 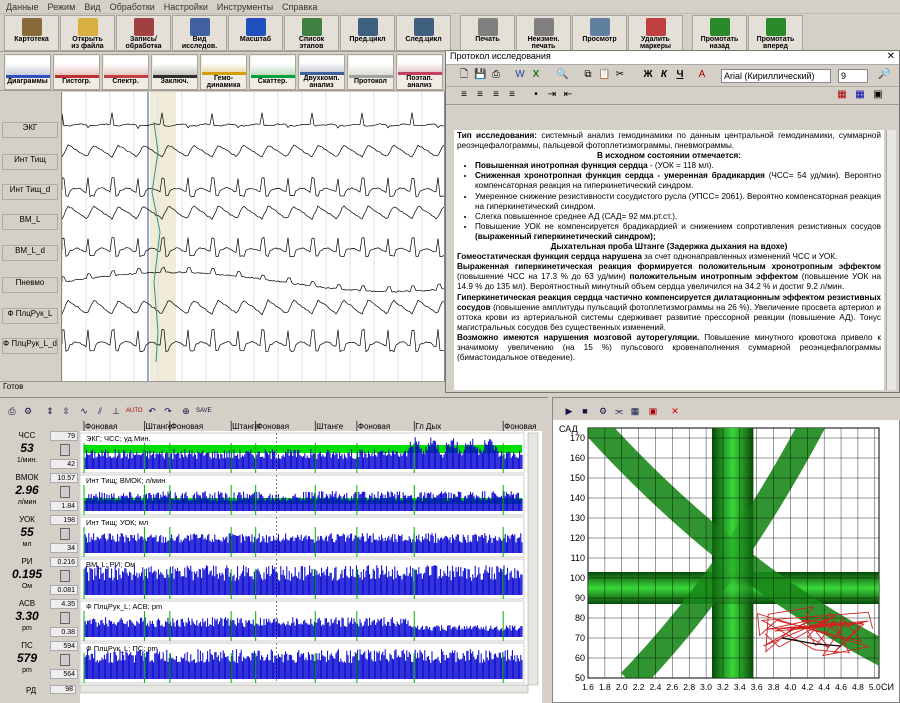 What do you see at coordinates (569, 411) in the screenshot?
I see `play-icon: ▶` at bounding box center [569, 411].